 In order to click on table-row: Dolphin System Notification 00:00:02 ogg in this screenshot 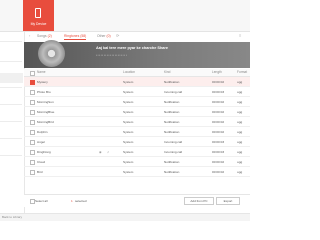, I will do `click(137, 132)`.